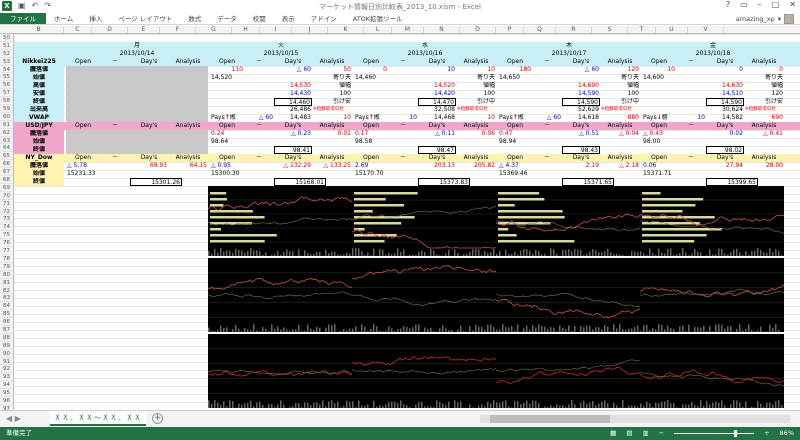 This screenshot has height=440, width=800. I want to click on row-header: 73, so click(6, 219).